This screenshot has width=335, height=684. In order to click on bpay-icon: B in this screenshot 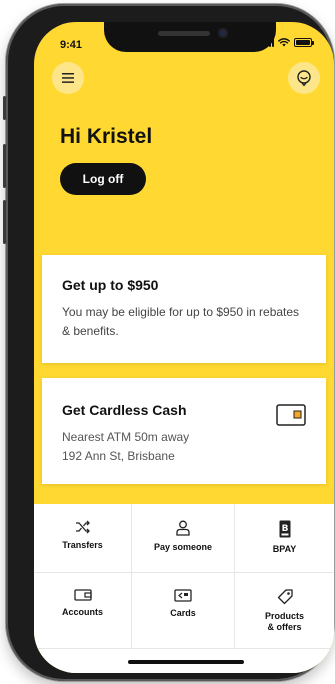, I will do `click(284, 529)`.